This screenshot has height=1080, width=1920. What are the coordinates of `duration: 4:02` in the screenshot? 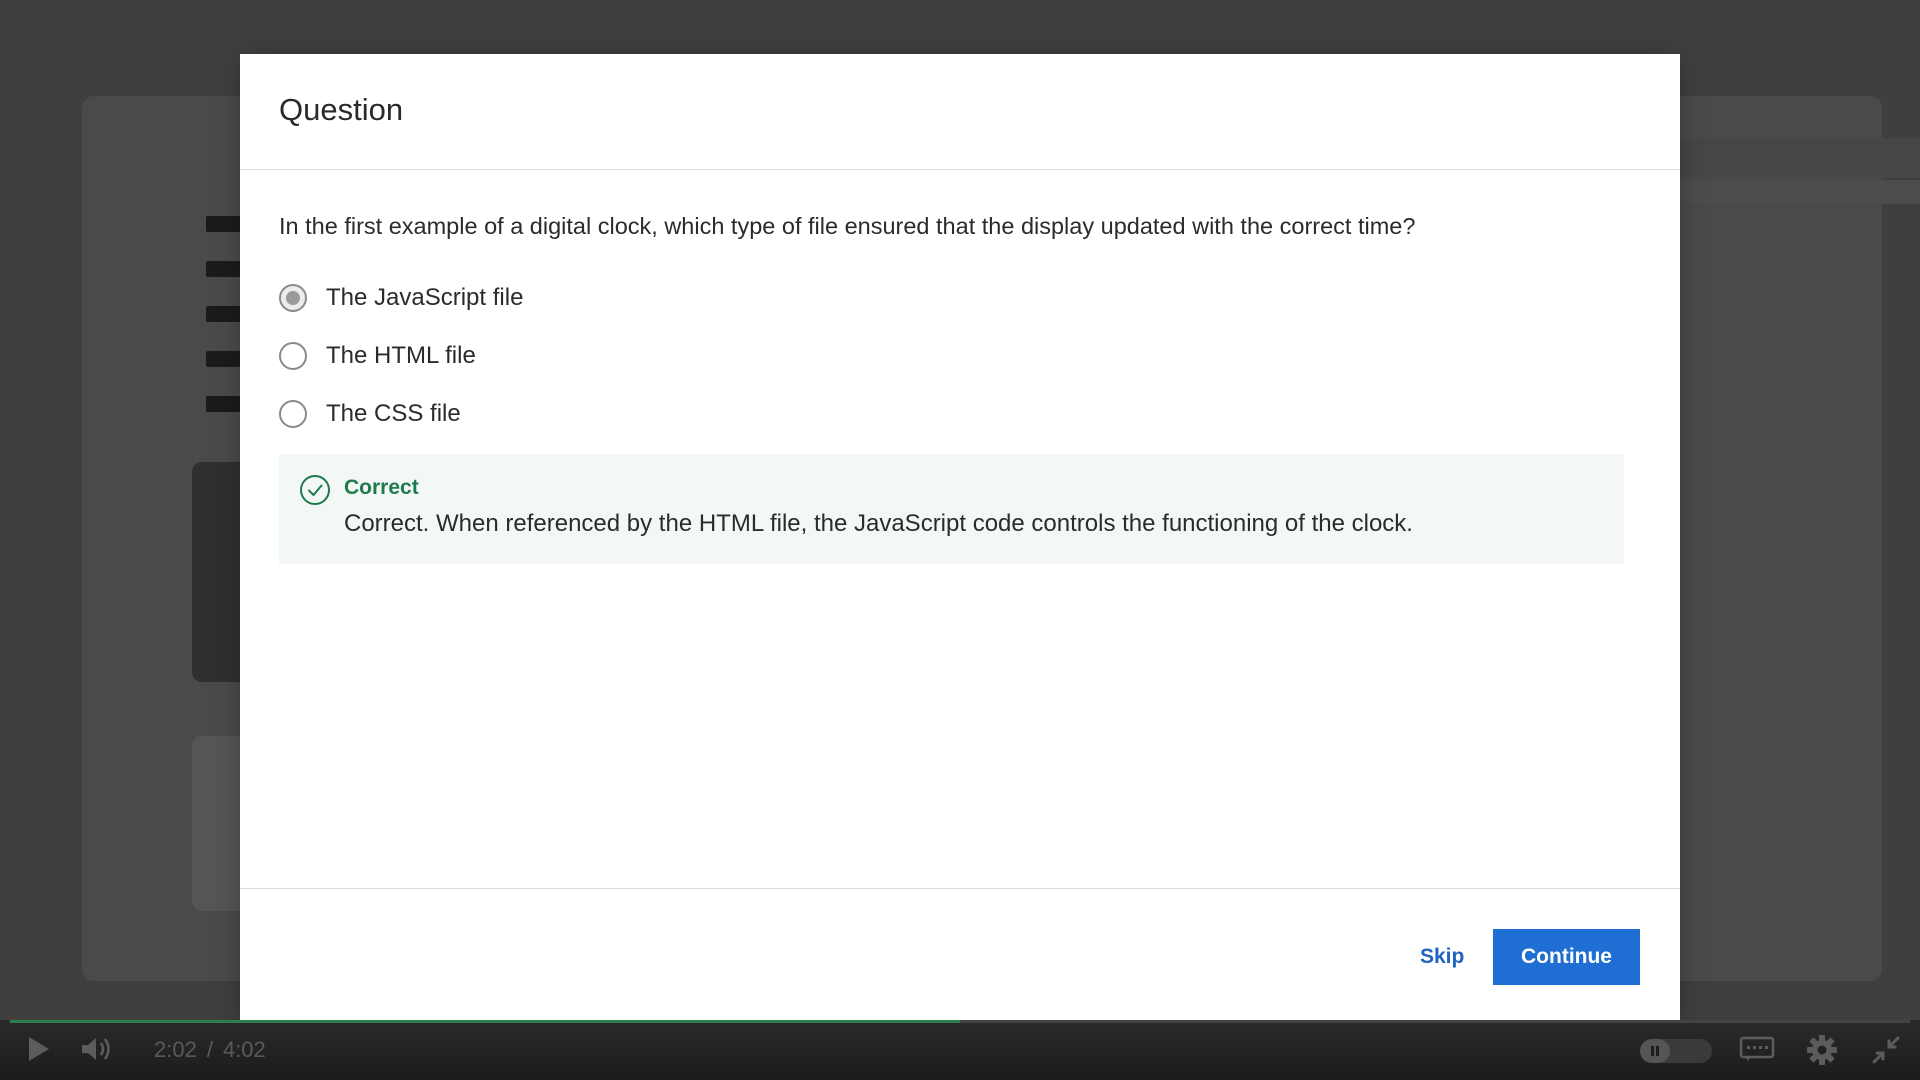 It's located at (244, 1049).